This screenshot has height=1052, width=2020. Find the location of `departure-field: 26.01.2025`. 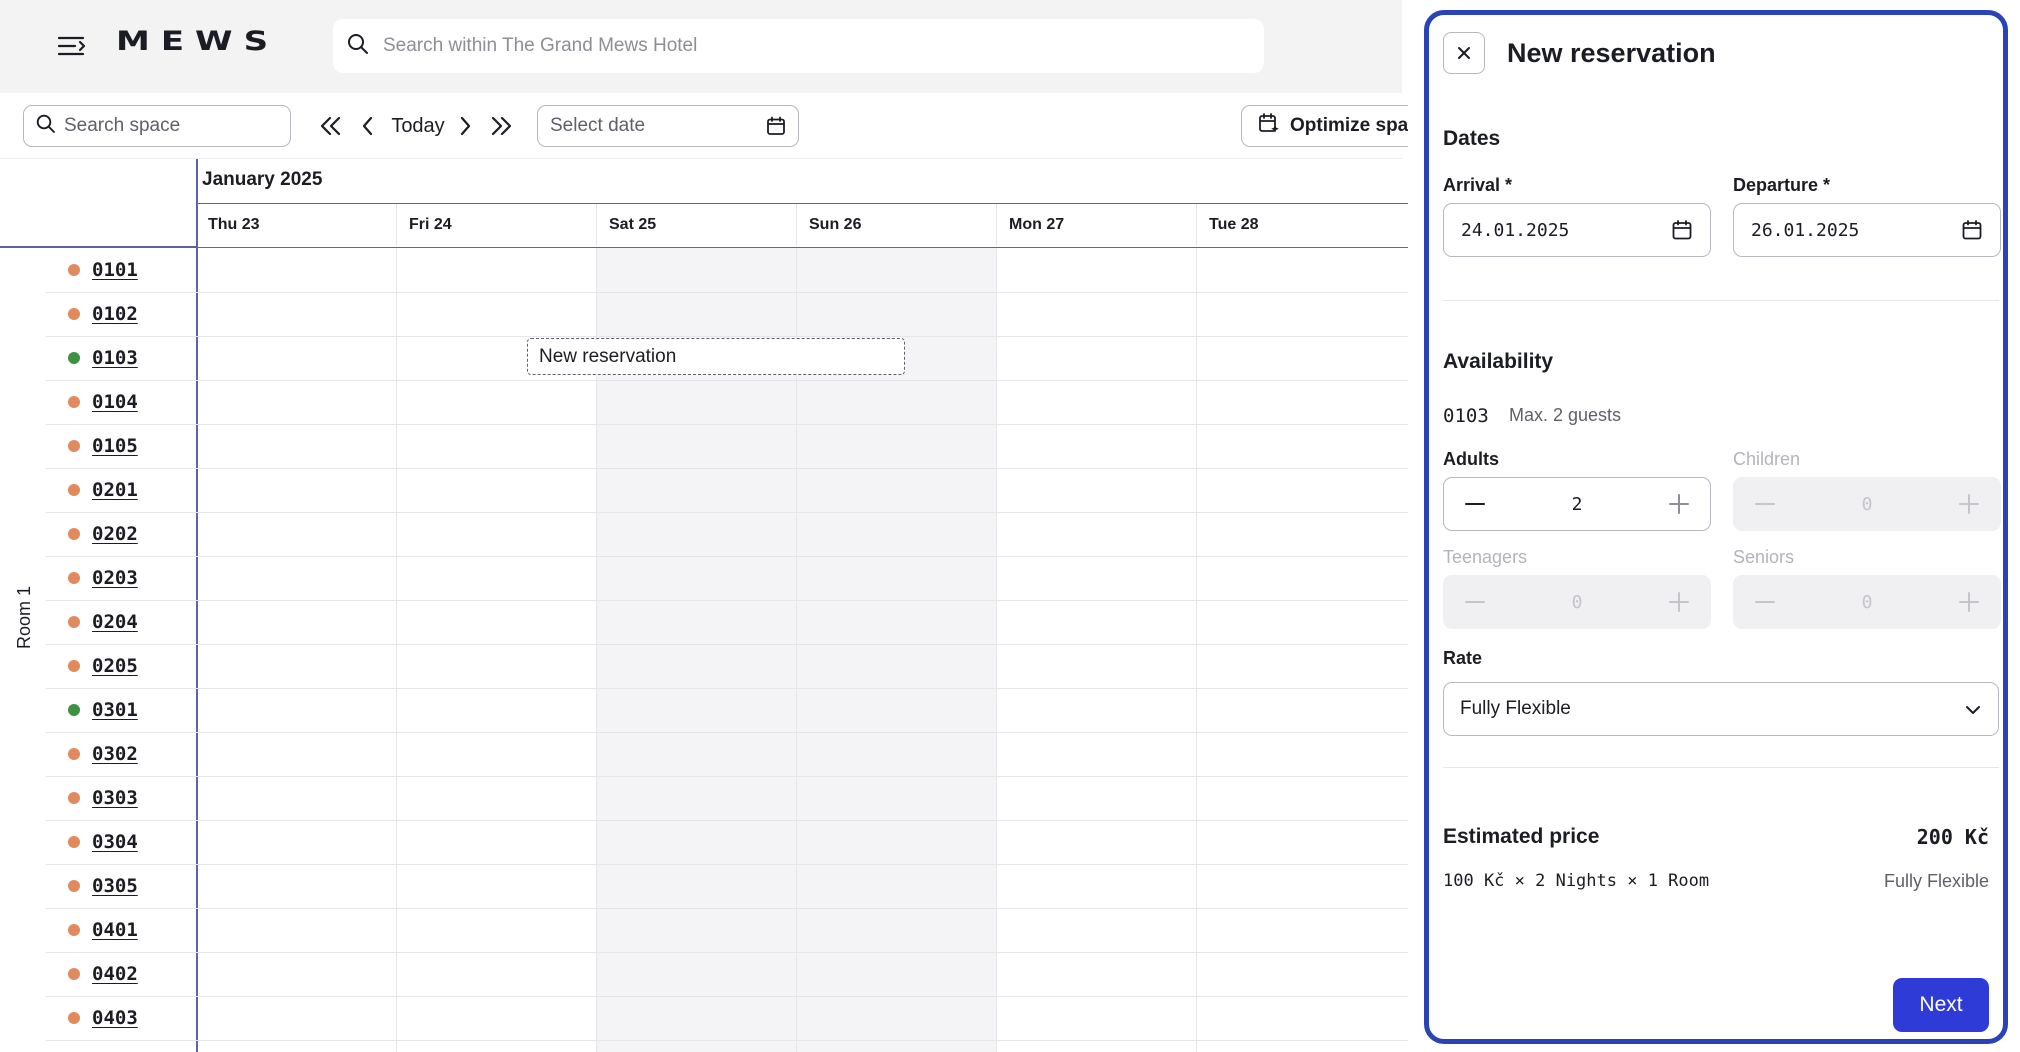

departure-field: 26.01.2025 is located at coordinates (1867, 230).